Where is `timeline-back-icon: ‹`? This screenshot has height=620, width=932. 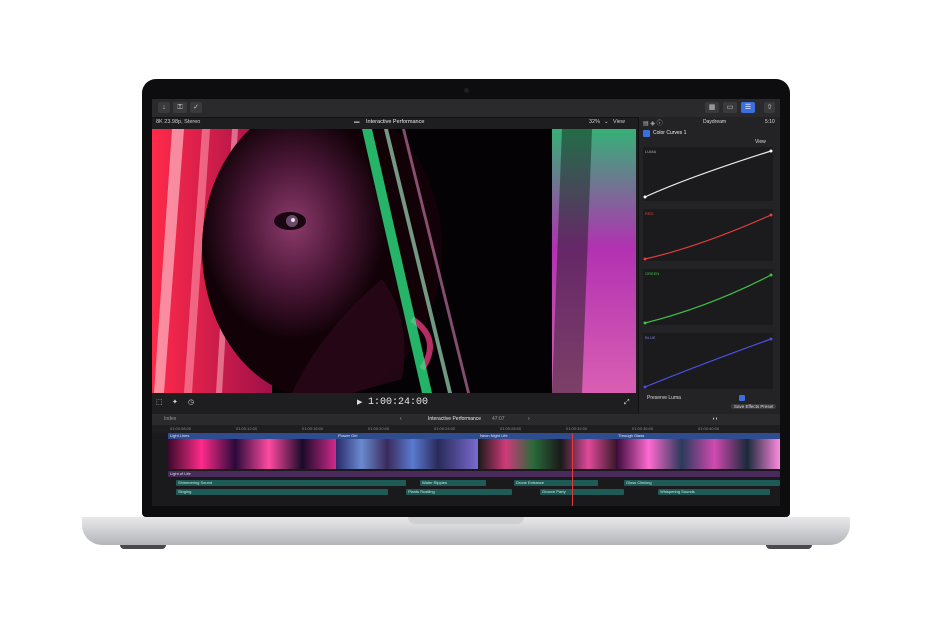
timeline-back-icon: ‹ is located at coordinates (401, 419).